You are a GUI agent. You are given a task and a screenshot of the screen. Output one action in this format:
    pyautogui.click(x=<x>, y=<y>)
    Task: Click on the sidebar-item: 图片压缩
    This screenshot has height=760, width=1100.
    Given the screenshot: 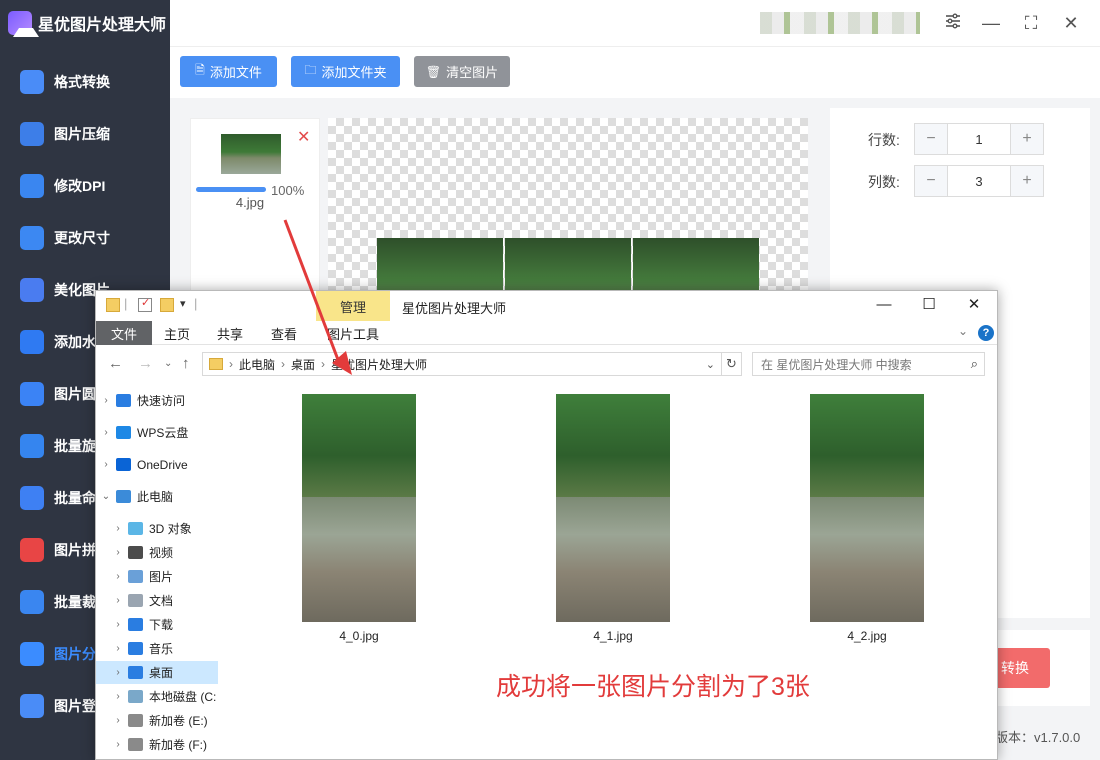 What is the action you would take?
    pyautogui.click(x=85, y=134)
    